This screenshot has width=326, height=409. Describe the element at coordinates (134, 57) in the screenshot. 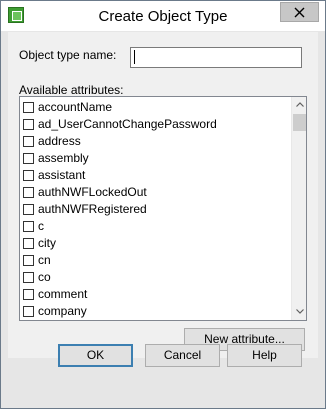

I see `text-caret` at that location.